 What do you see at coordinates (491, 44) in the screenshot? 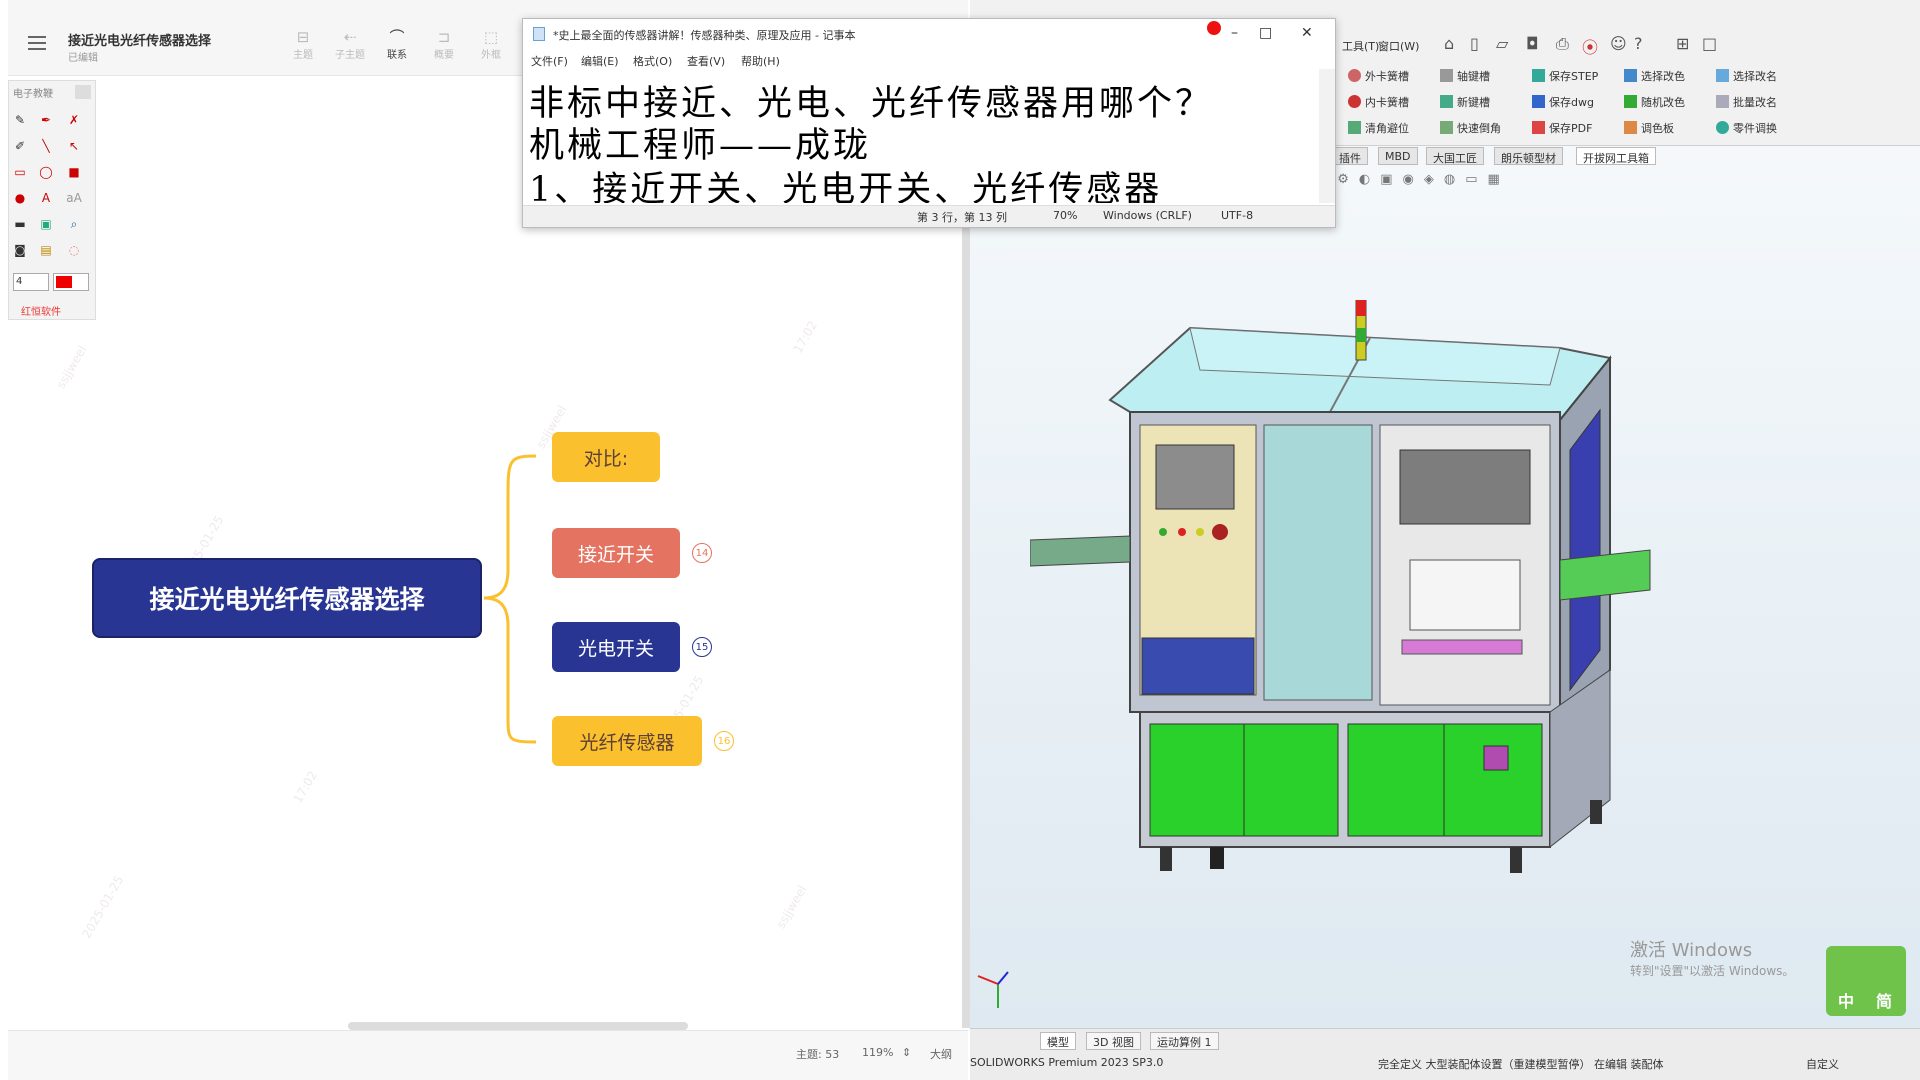
I see `boundary-button: ⬚ 外框` at bounding box center [491, 44].